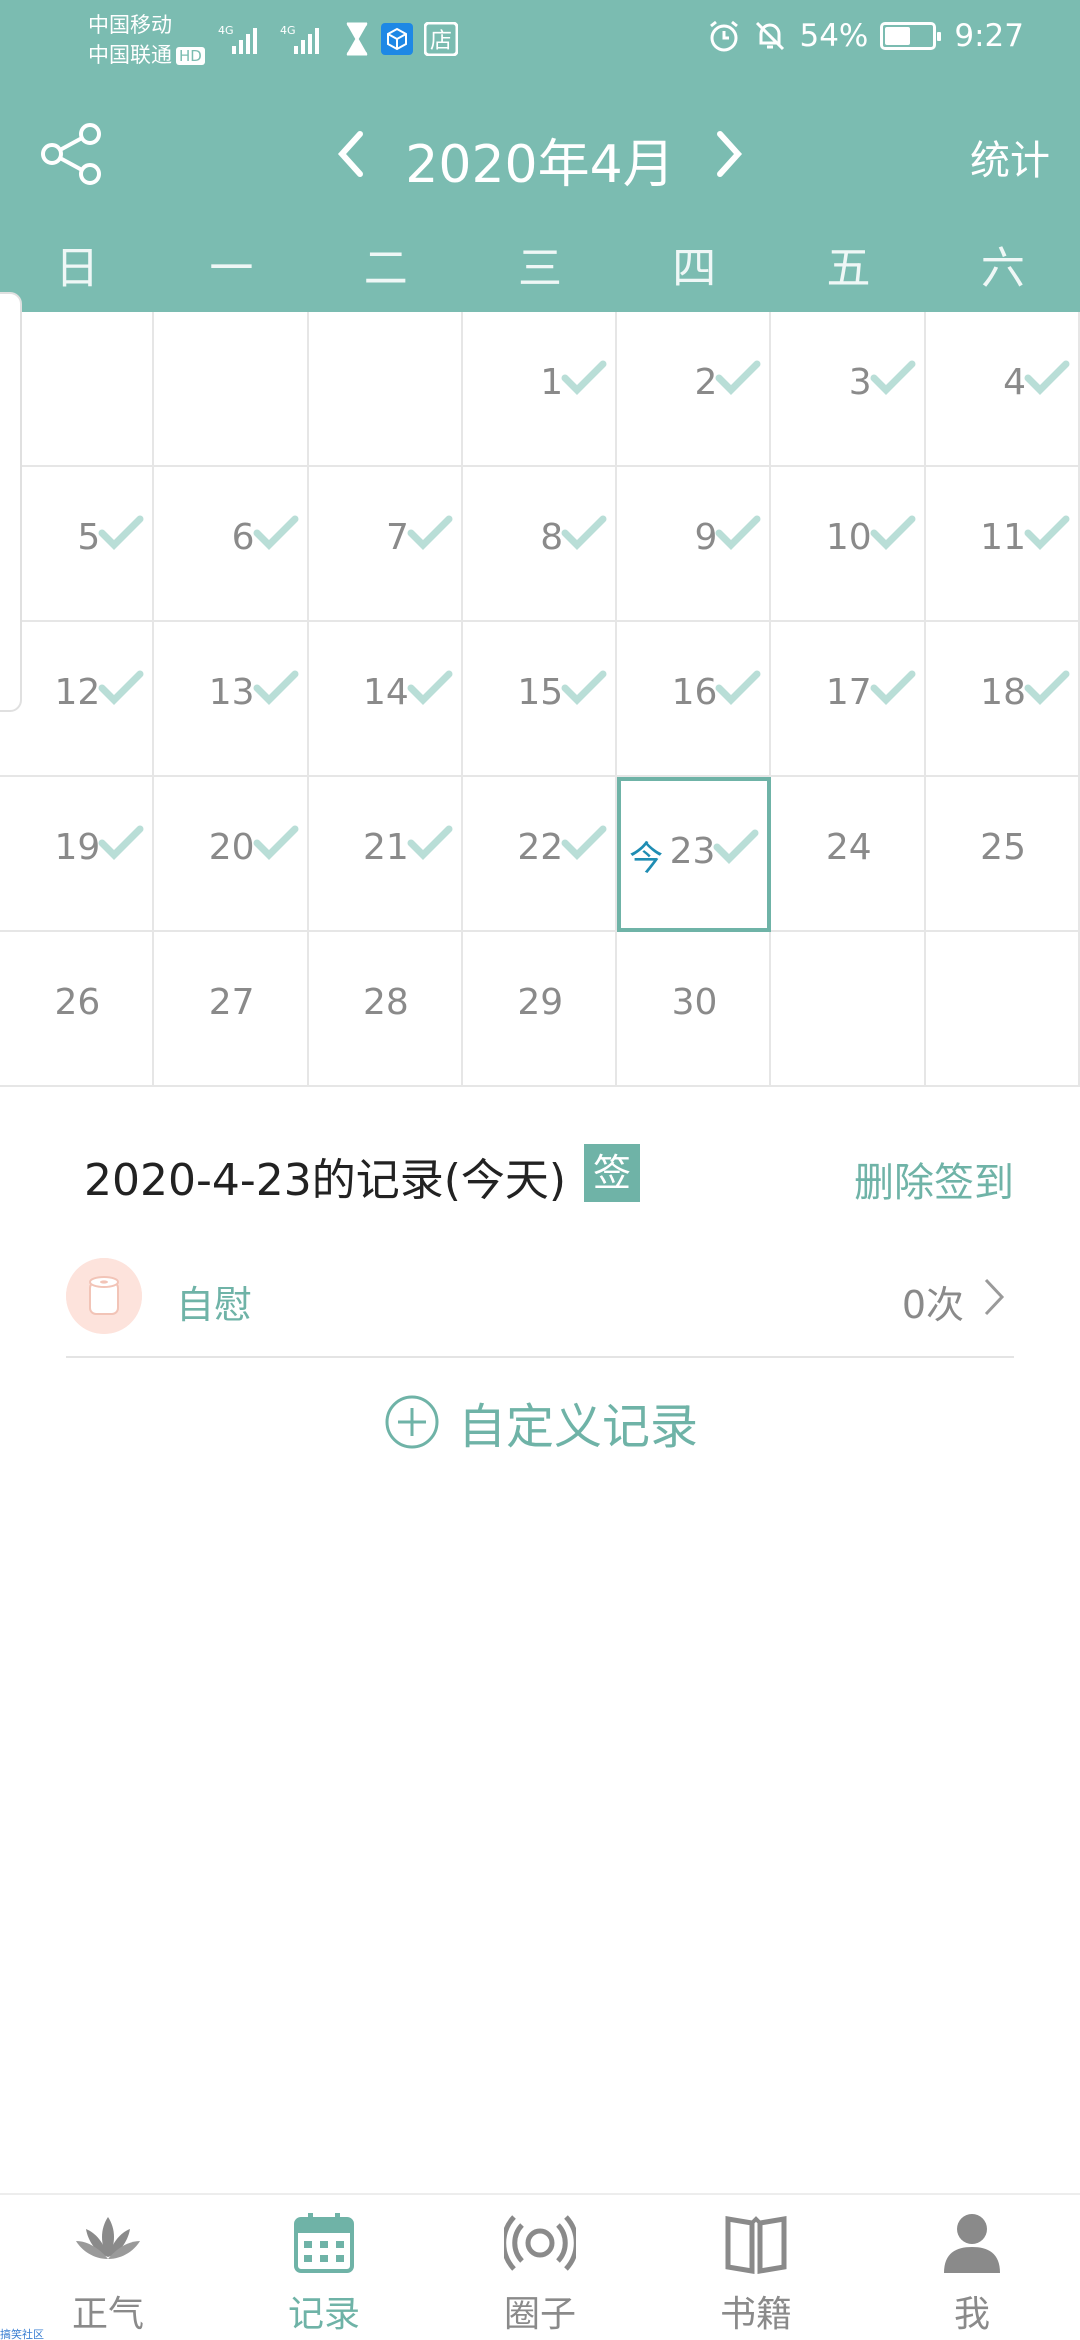  What do you see at coordinates (1002, 389) in the screenshot?
I see `calendar-day-cell: 4` at bounding box center [1002, 389].